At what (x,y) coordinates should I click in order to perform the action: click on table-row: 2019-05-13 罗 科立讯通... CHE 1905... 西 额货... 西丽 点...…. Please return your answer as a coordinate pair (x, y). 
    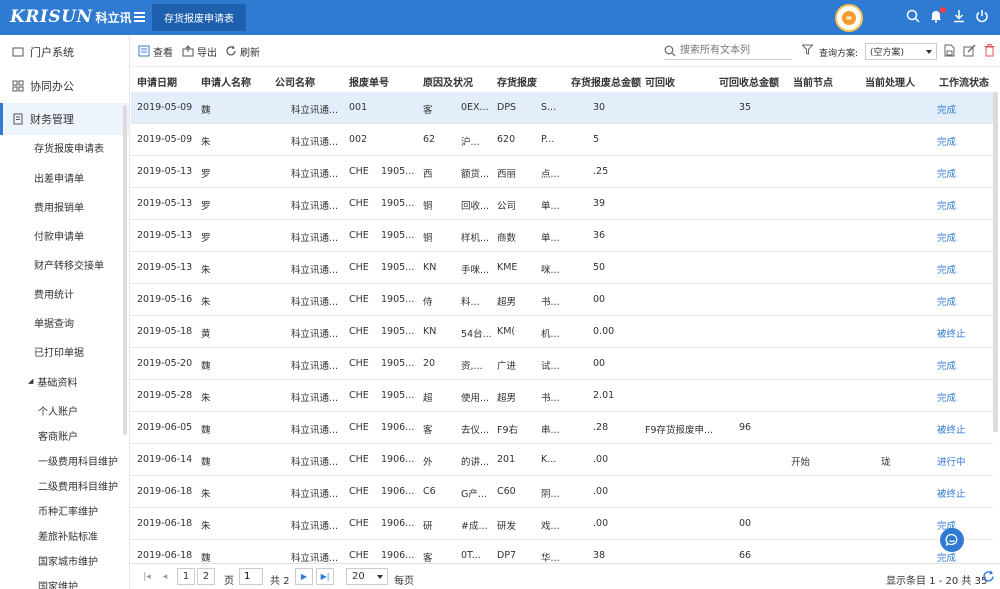
    Looking at the image, I should click on (562, 172).